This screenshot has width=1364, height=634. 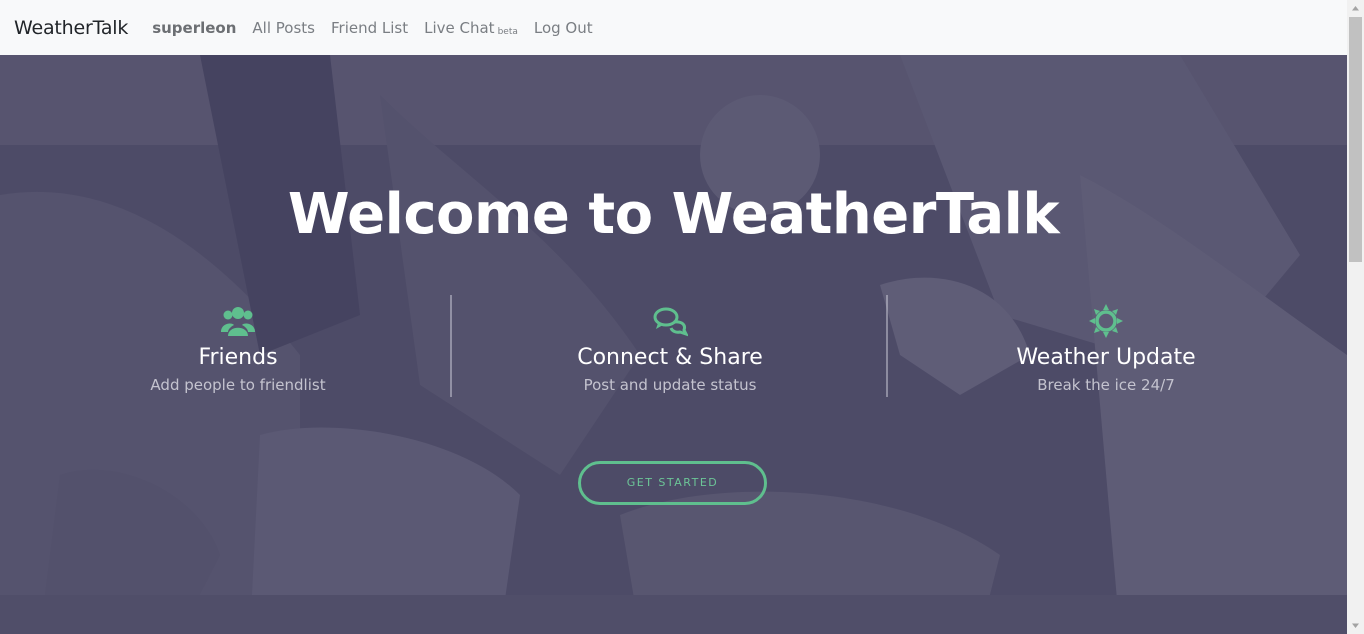 I want to click on feature-connect-share: Connect & Share Post and update status, so click(x=670, y=346).